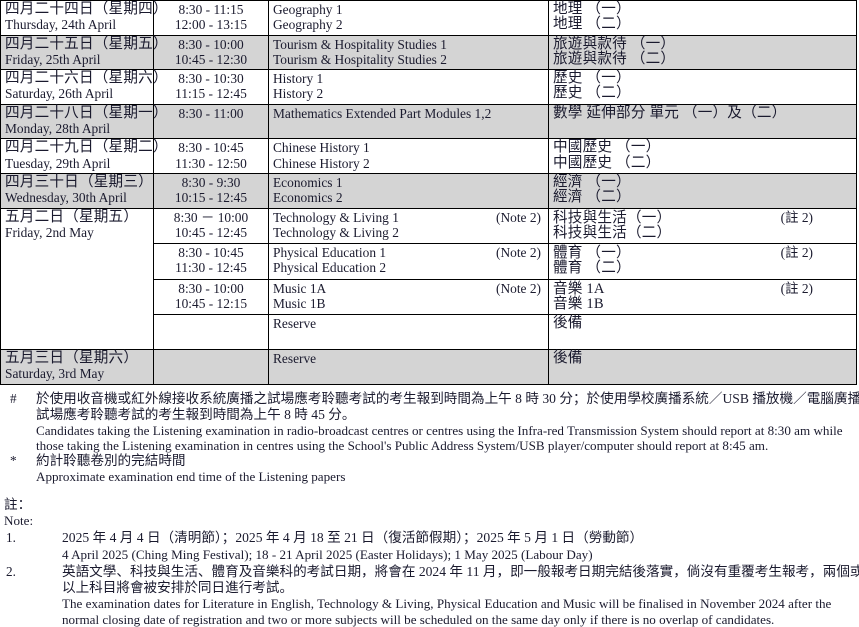 The width and height of the screenshot is (859, 627). What do you see at coordinates (308, 9) in the screenshot?
I see `subject-en: Geography 1` at bounding box center [308, 9].